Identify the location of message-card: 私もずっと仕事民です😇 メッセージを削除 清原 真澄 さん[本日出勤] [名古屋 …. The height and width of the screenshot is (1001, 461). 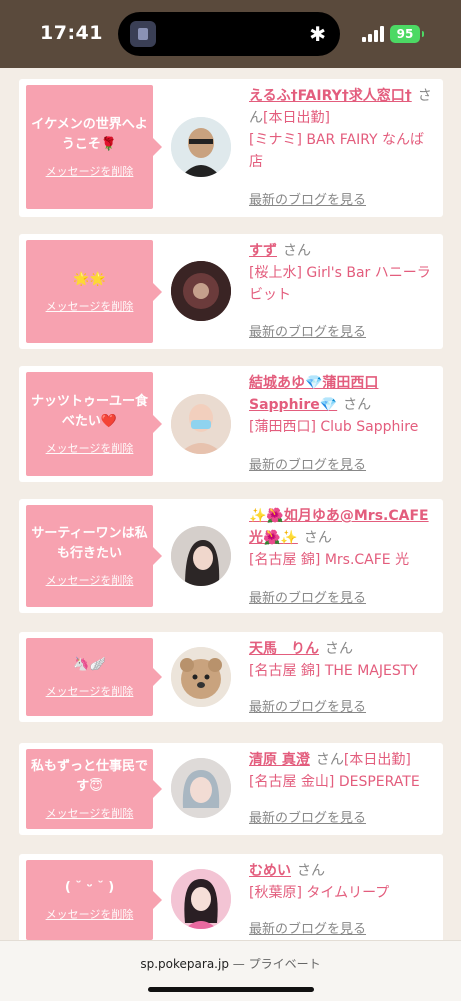
(231, 789).